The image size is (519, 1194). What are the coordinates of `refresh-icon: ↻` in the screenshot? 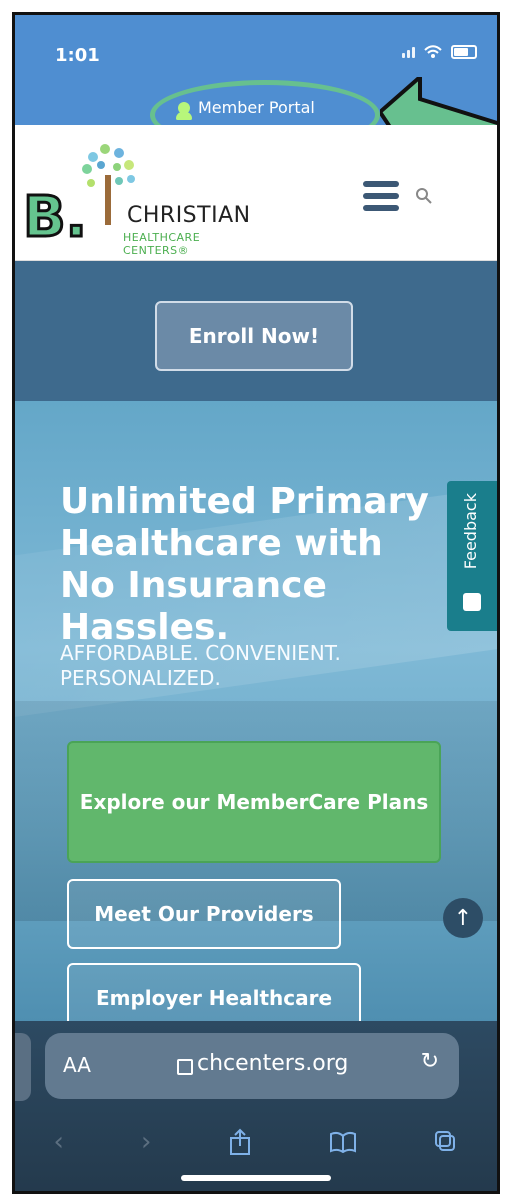 It's located at (430, 1061).